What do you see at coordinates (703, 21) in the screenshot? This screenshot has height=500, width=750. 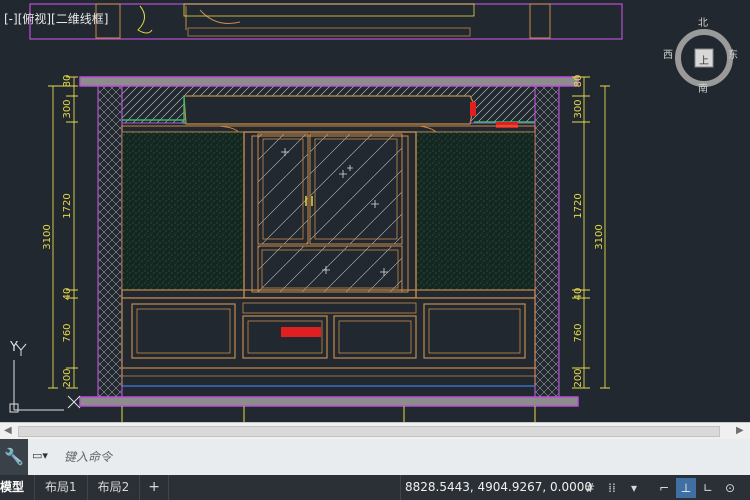 I see `compass-north: 北` at bounding box center [703, 21].